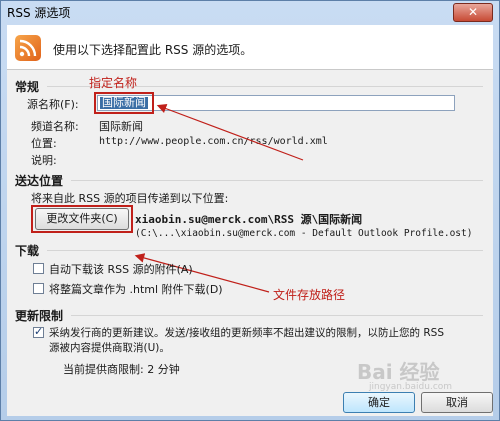  I want to click on publisher-limit-checkbox, so click(38, 331).